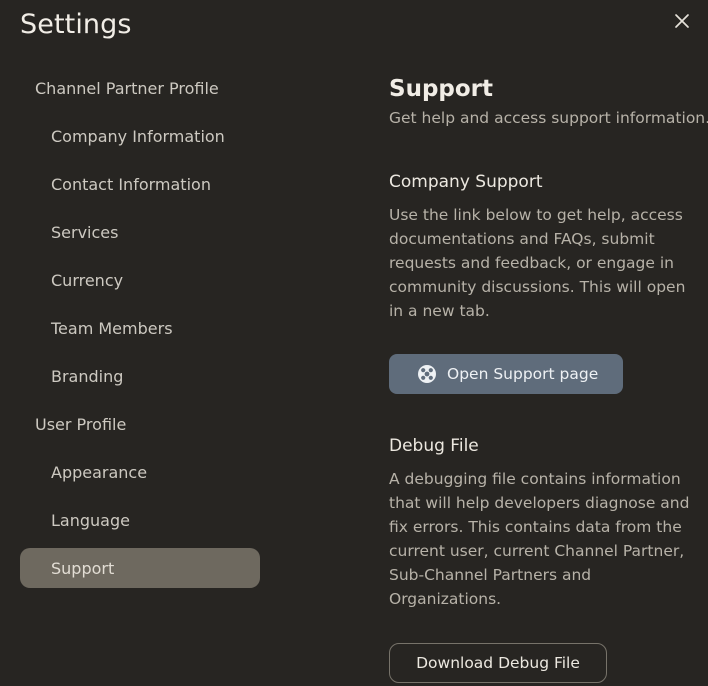  I want to click on close-icon, so click(682, 21).